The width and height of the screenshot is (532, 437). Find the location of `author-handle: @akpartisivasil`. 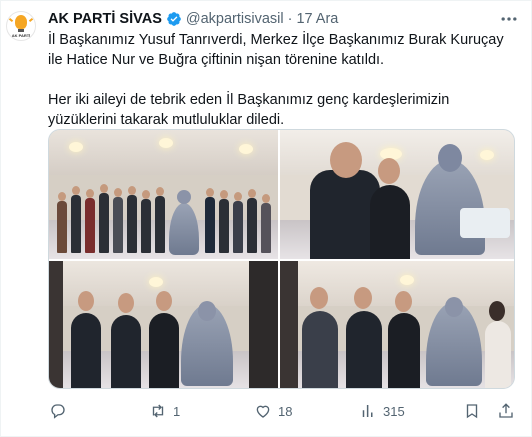

author-handle: @akpartisivasil is located at coordinates (235, 19).